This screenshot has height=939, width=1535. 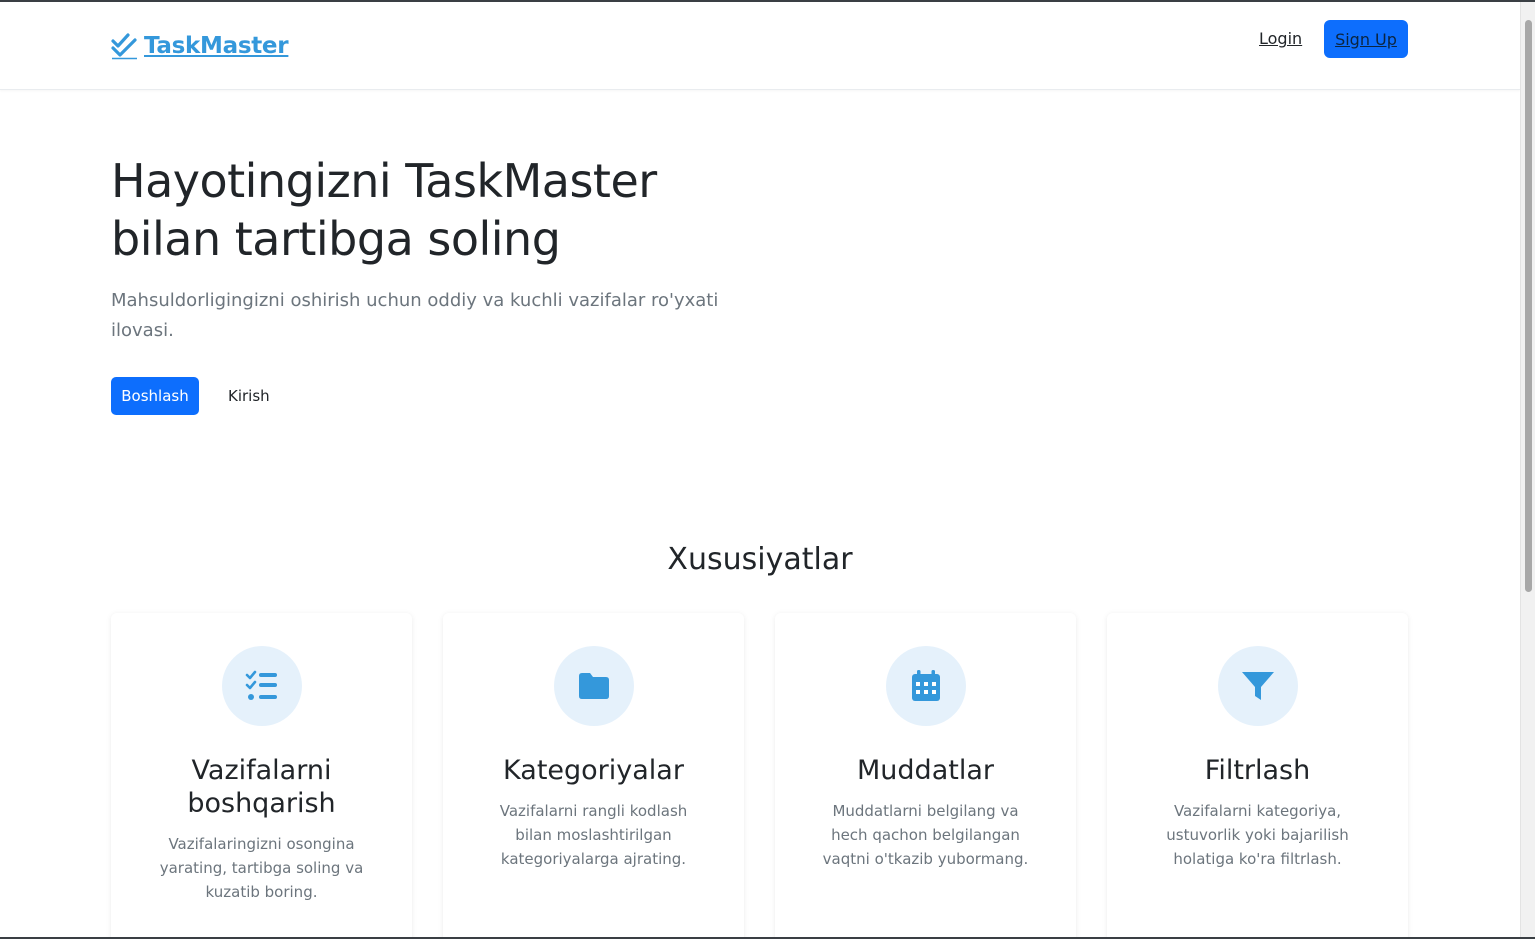 I want to click on login-link: Login, so click(x=1280, y=38).